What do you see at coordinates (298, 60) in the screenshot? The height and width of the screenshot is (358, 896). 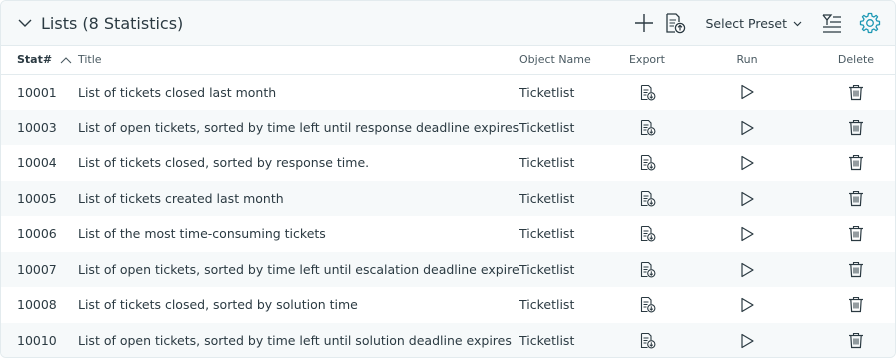 I see `column-header-title: Title` at bounding box center [298, 60].